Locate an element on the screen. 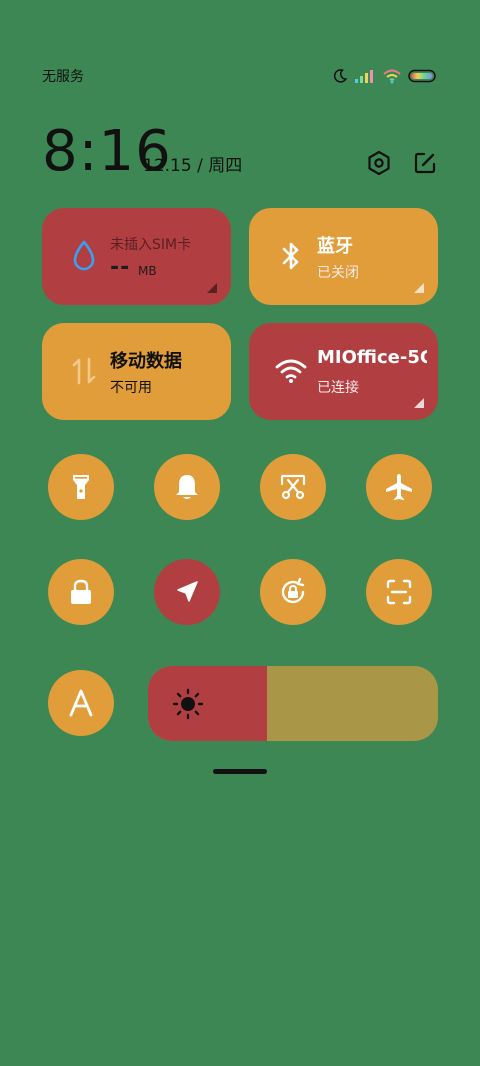  control-center-handle is located at coordinates (240, 771).